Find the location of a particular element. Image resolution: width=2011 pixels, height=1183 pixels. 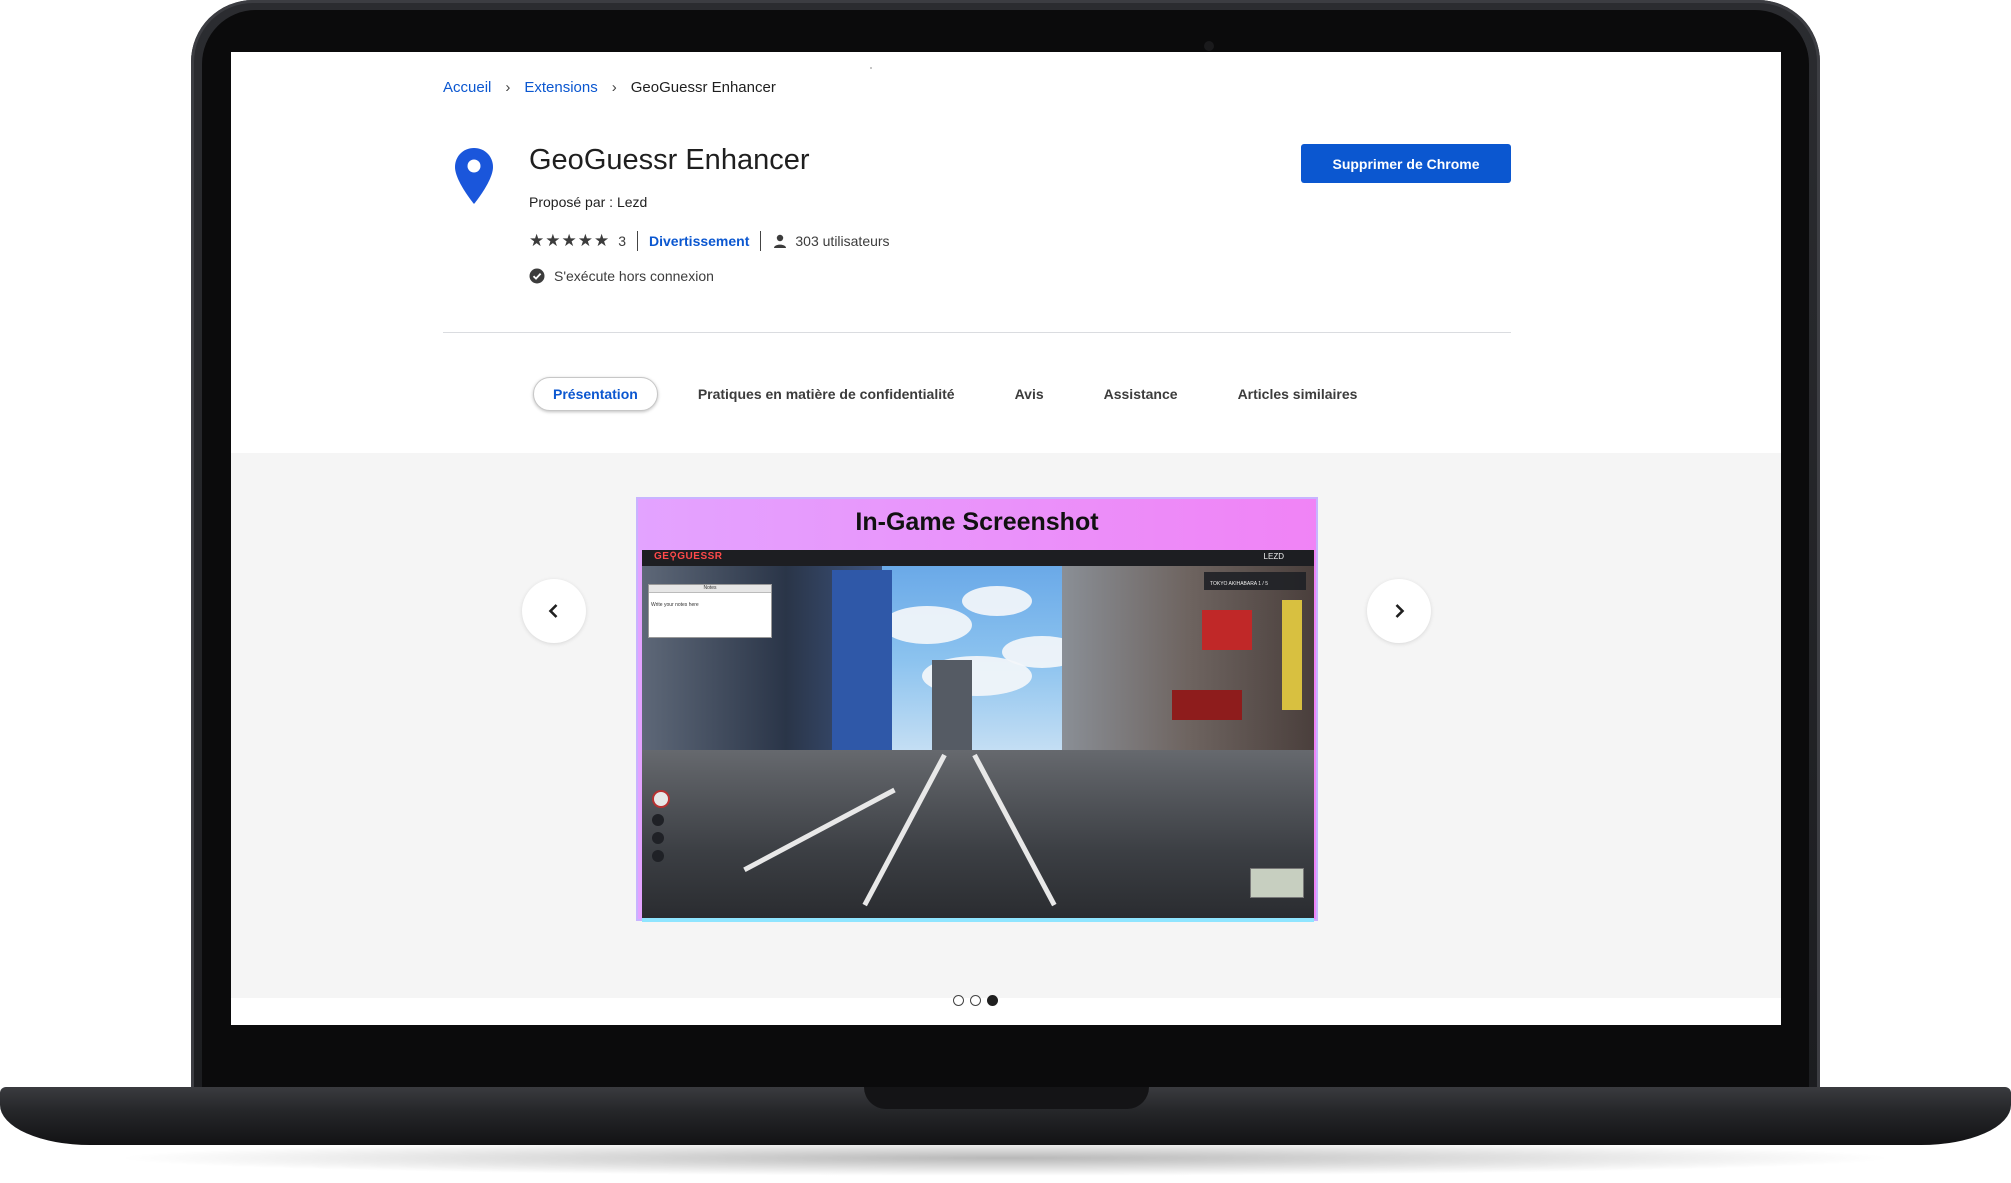

offline-status: S'exécute hors connexion is located at coordinates (621, 276).